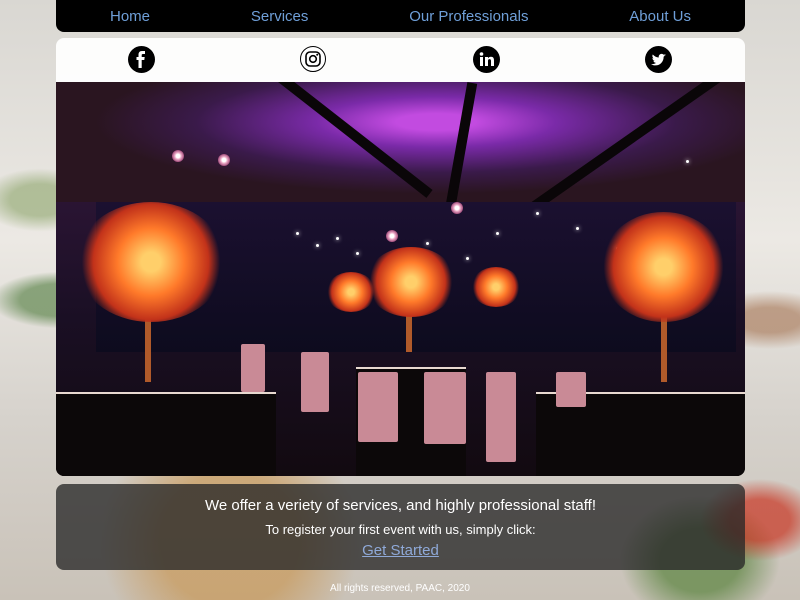  I want to click on nav-about-link: About Us, so click(660, 16).